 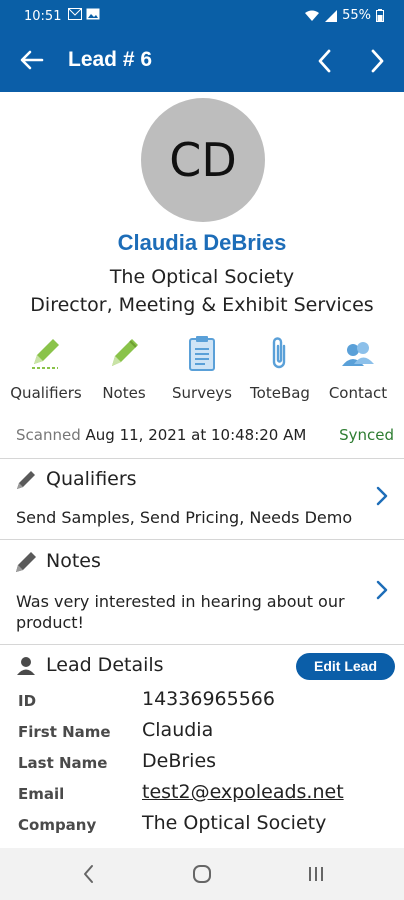 What do you see at coordinates (179, 761) in the screenshot?
I see `detail-value: DeBries` at bounding box center [179, 761].